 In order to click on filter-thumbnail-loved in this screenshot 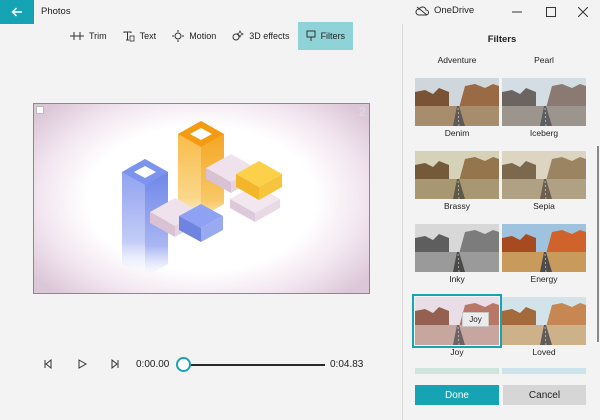, I will do `click(544, 321)`.